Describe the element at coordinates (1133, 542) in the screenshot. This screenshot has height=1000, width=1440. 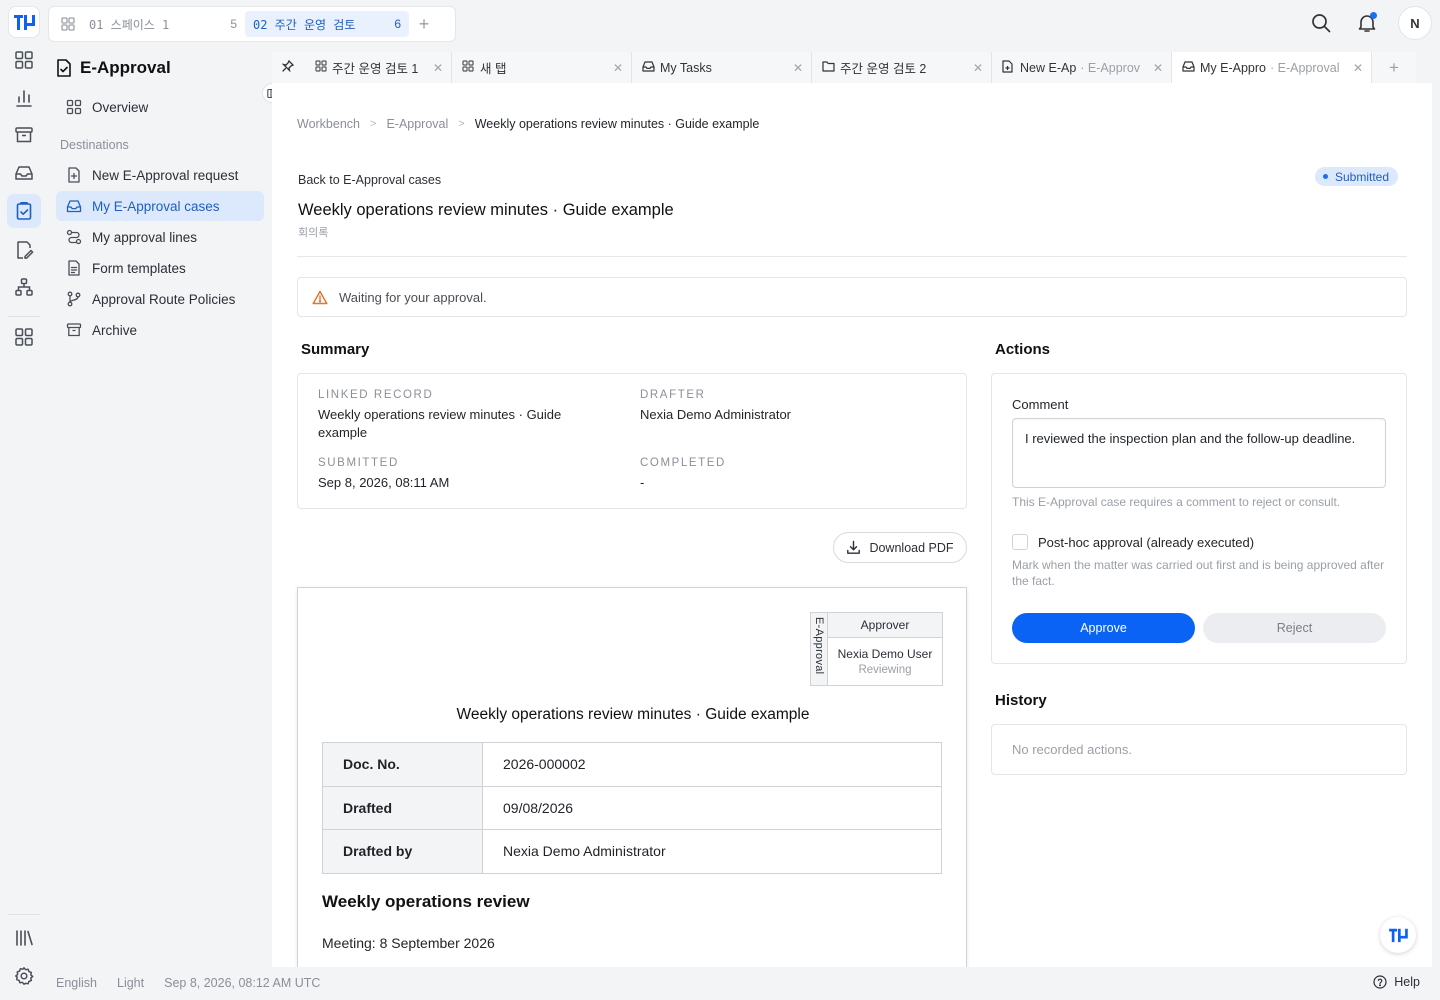
I see `posthoc-checkbox-row: Post-hoc approval (already executed)` at that location.